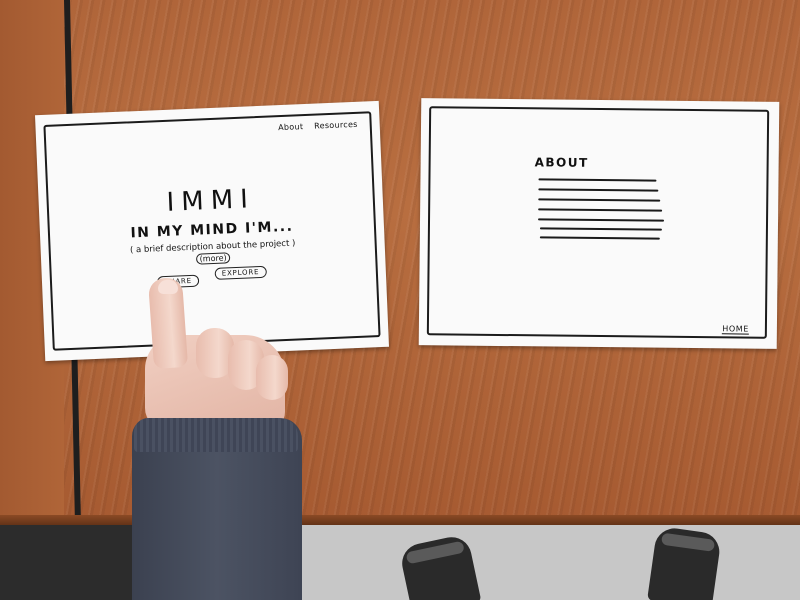 The image size is (800, 600). I want to click on fingernail, so click(168, 287).